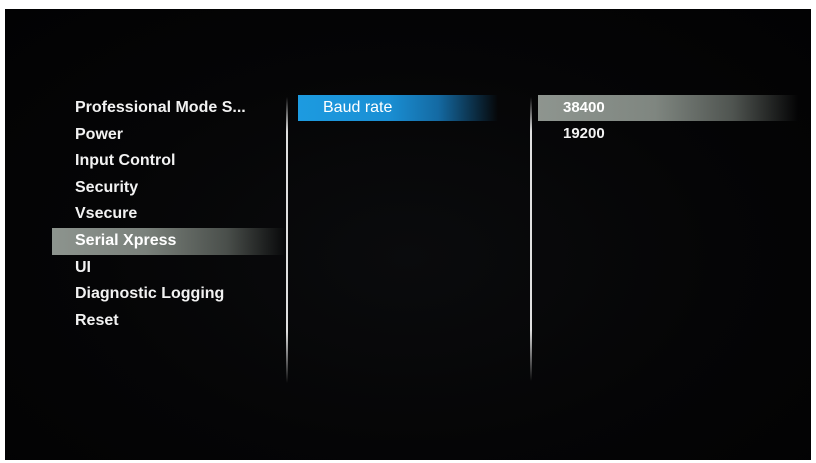 This screenshot has width=816, height=463. What do you see at coordinates (145, 188) in the screenshot?
I see `menu-item-security: Security` at bounding box center [145, 188].